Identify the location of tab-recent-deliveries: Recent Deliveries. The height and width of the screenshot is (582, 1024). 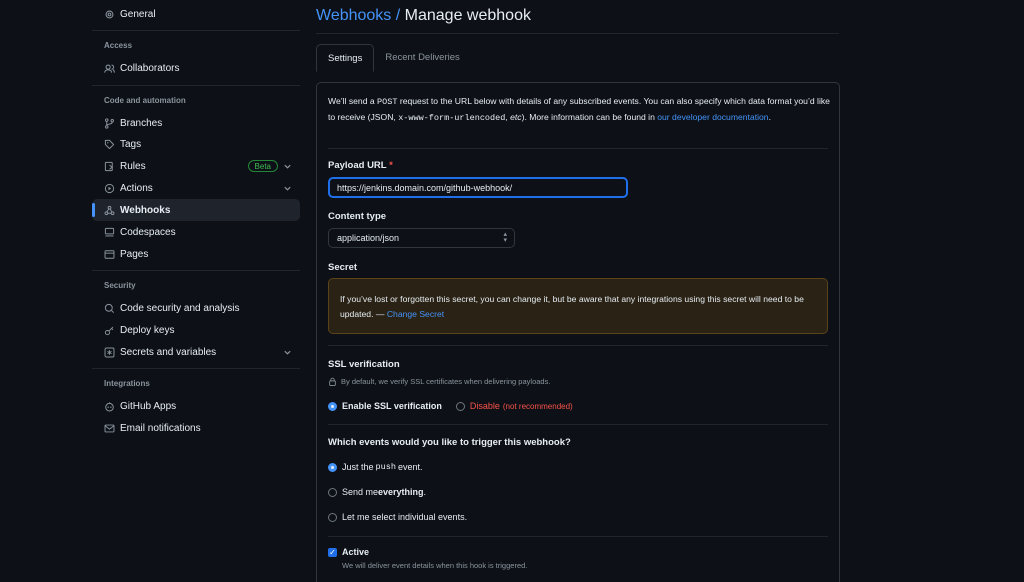
(422, 58).